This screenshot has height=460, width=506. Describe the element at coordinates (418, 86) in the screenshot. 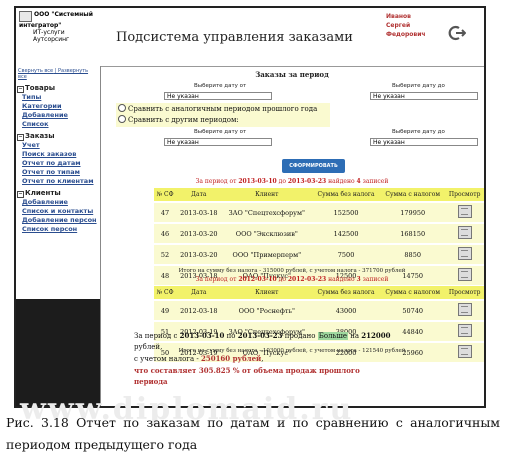

I see `date-to-label: Выберите дату до` at that location.